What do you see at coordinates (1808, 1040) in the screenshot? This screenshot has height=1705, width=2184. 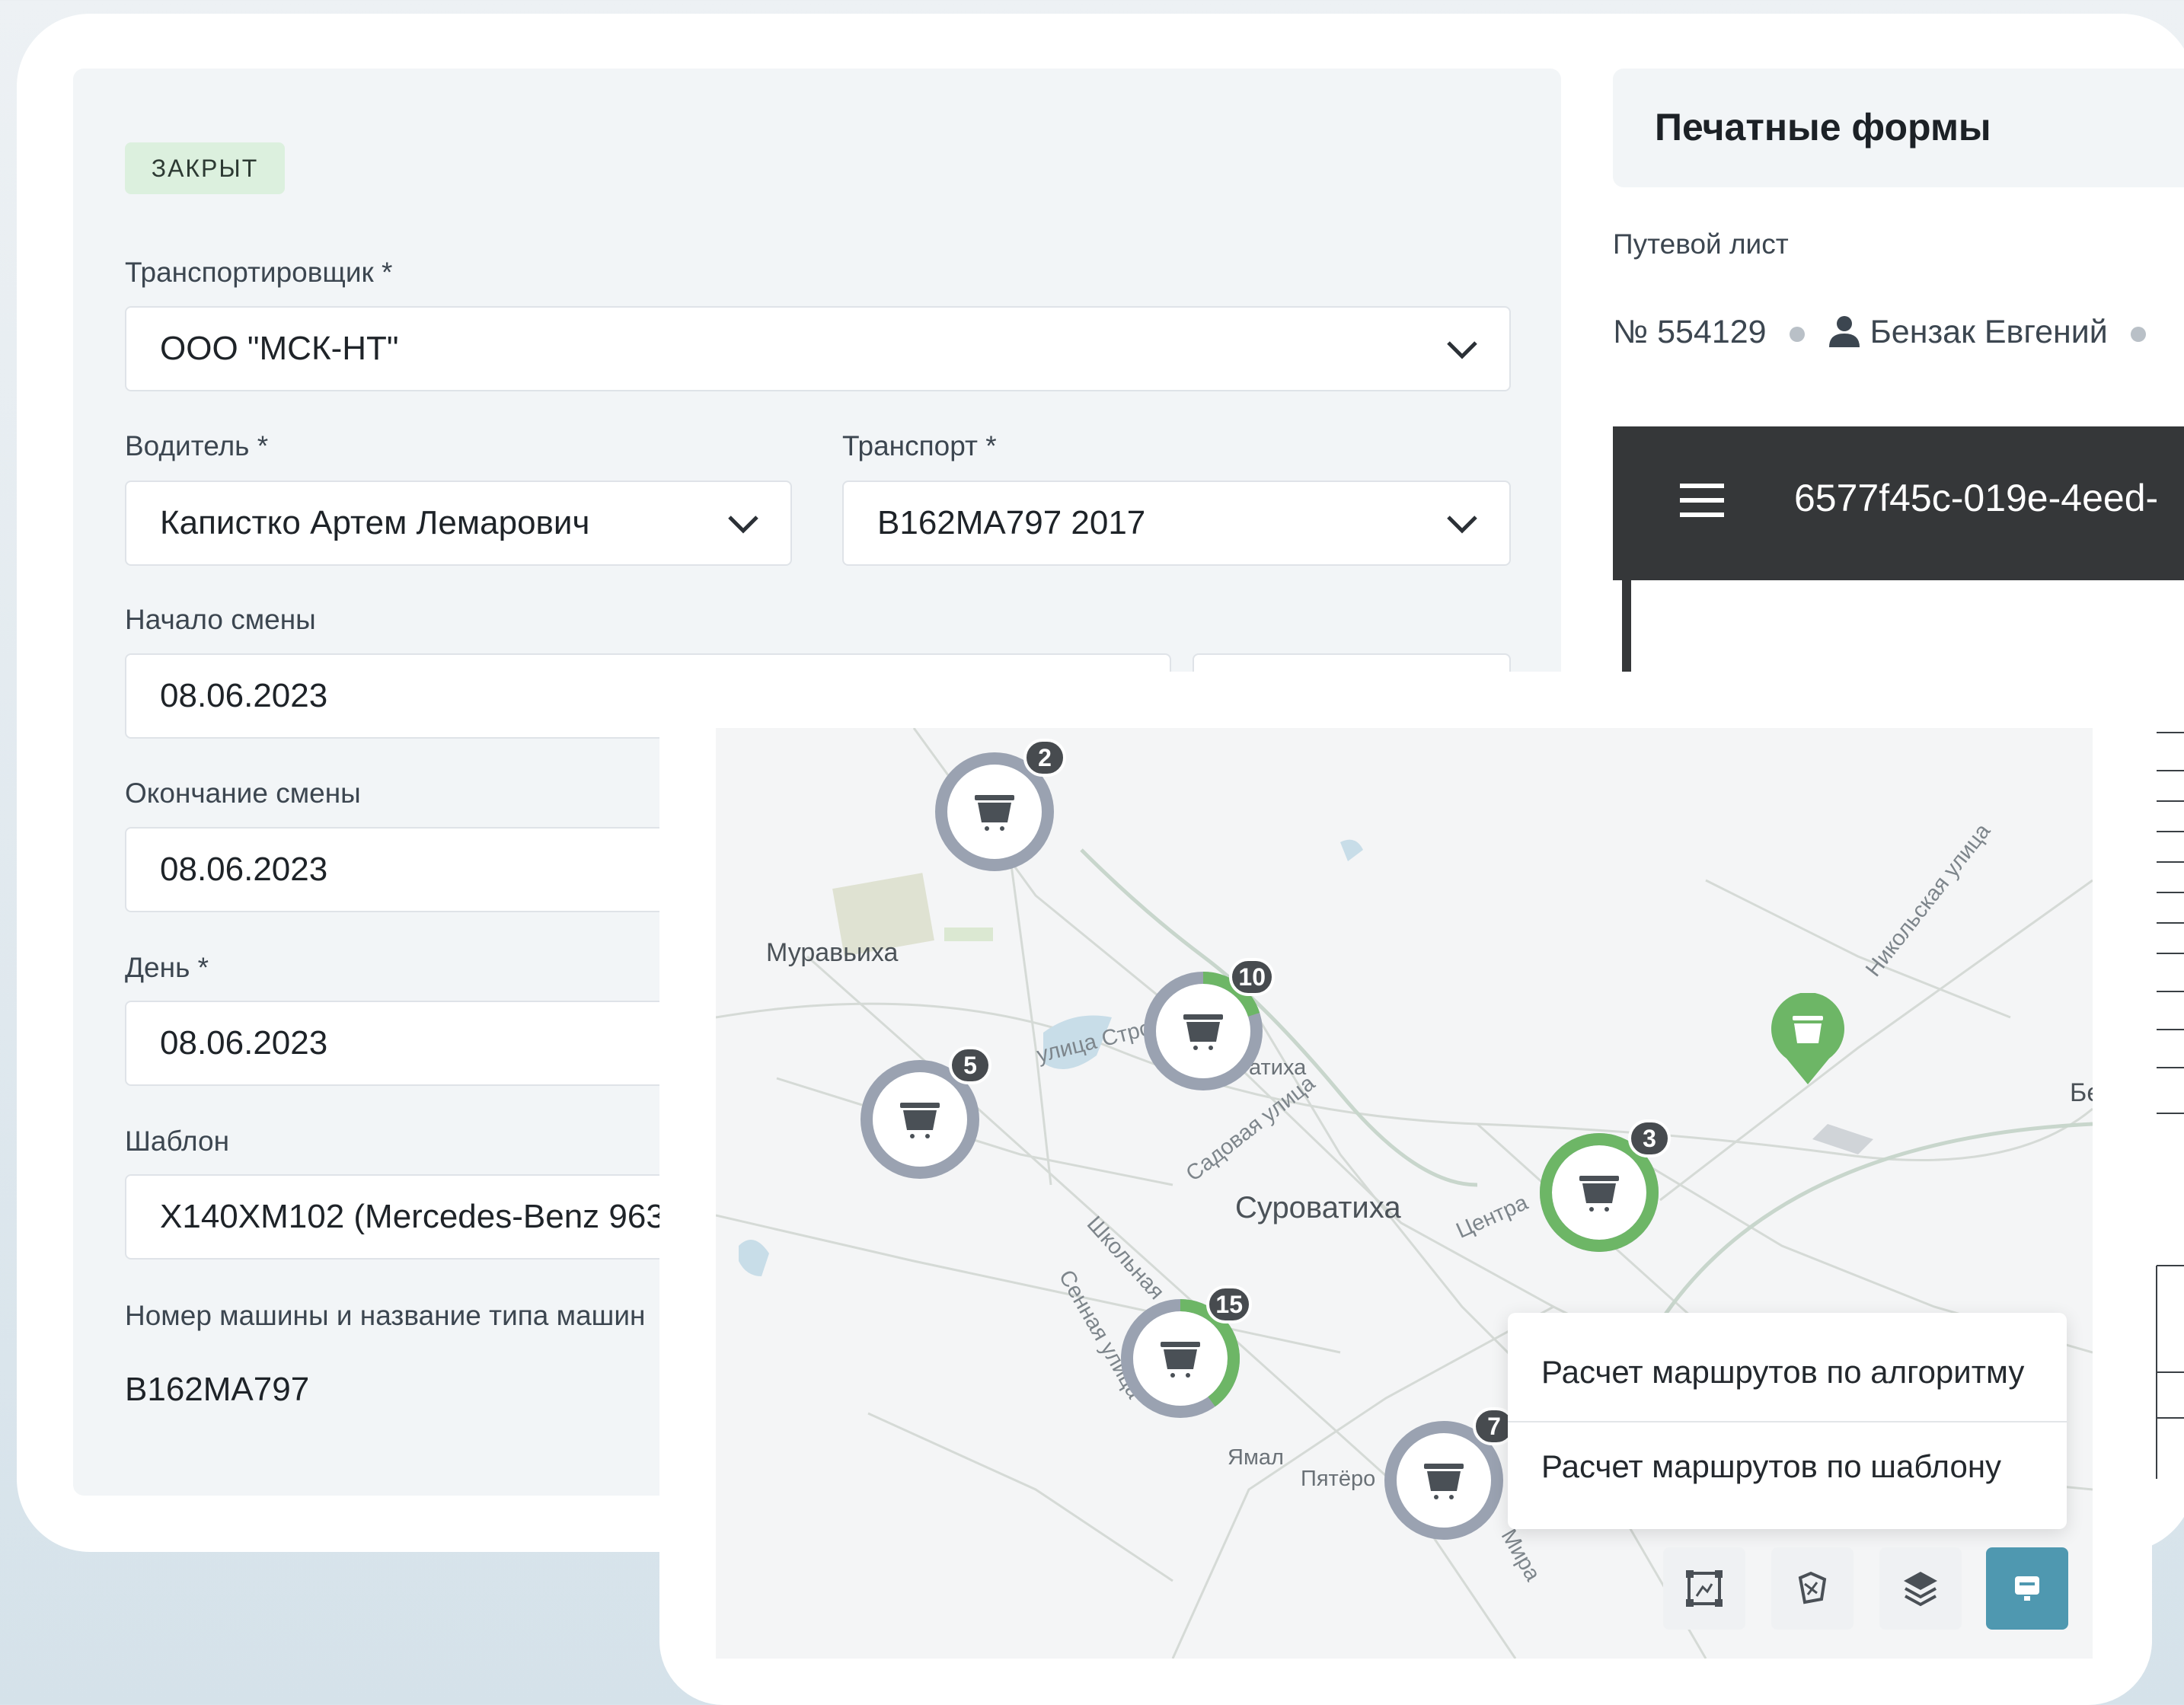 I see `map-marker-pin` at bounding box center [1808, 1040].